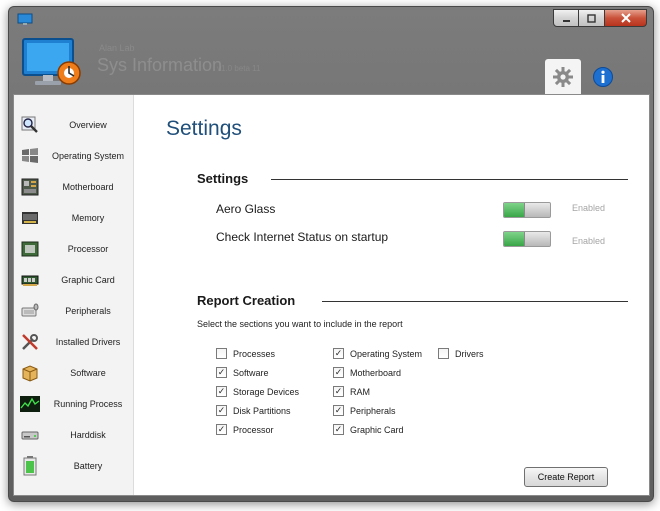 Image resolution: width=660 pixels, height=511 pixels. I want to click on sidebar-item-running-process: Running Process, so click(74, 404).